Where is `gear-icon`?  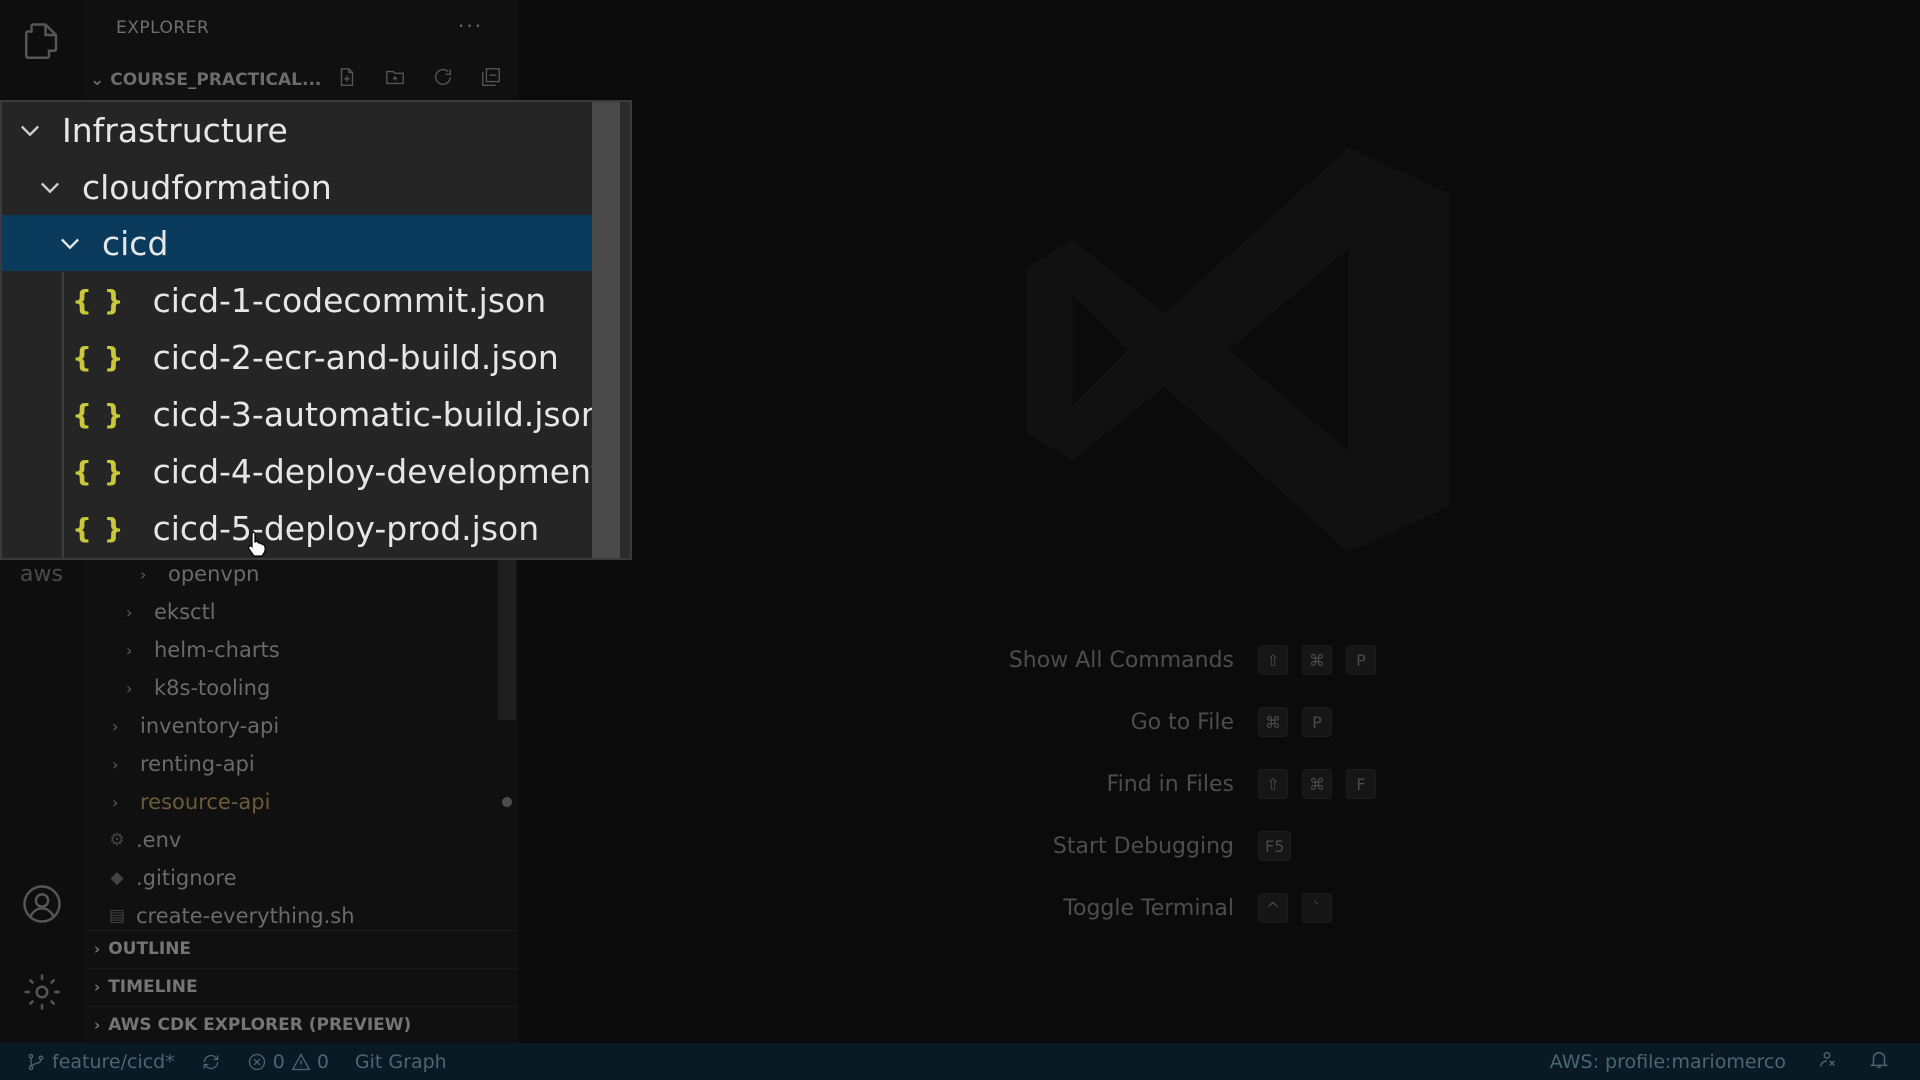
gear-icon is located at coordinates (42, 992).